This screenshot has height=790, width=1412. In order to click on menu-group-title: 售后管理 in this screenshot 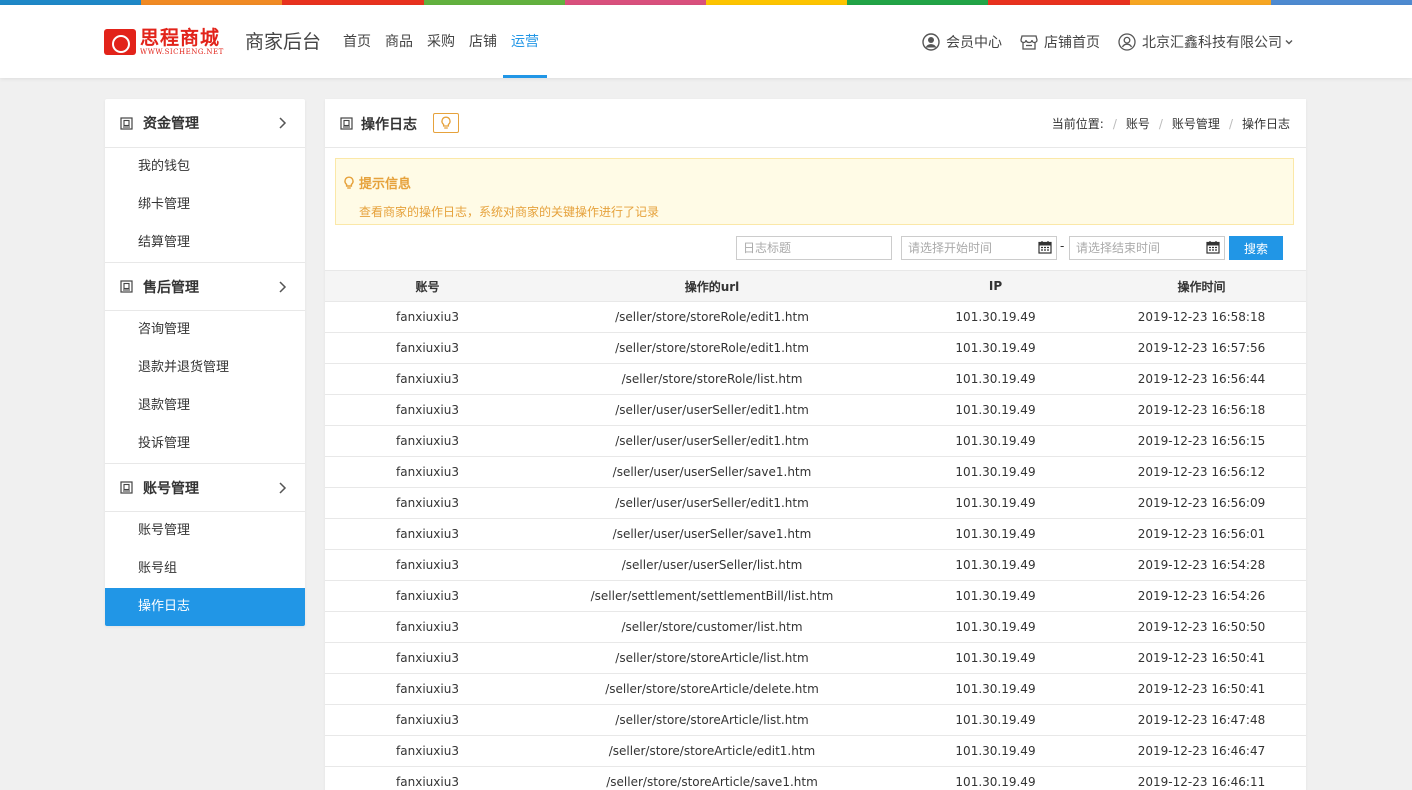, I will do `click(171, 287)`.